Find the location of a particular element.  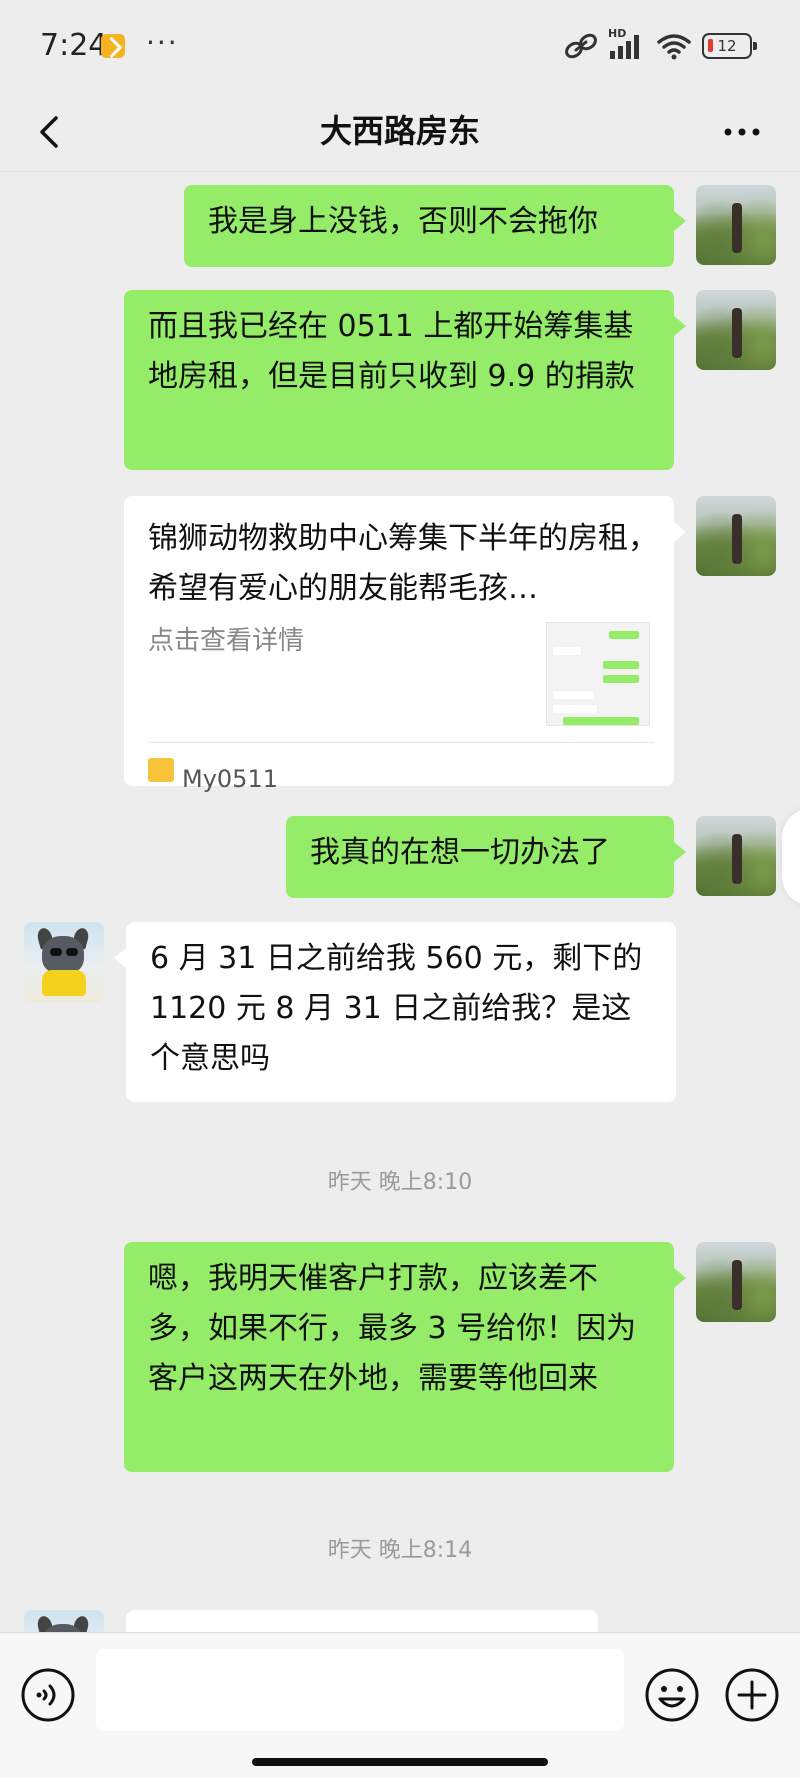

message-bubble-self: 我真的在想一切办法了 is located at coordinates (486, 857).